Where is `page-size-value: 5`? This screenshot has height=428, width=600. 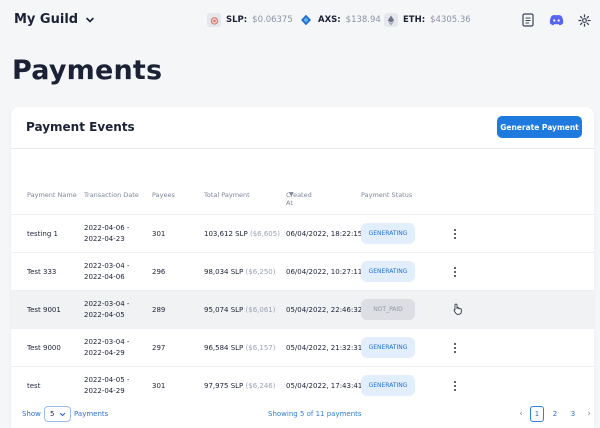 page-size-value: 5 is located at coordinates (52, 414).